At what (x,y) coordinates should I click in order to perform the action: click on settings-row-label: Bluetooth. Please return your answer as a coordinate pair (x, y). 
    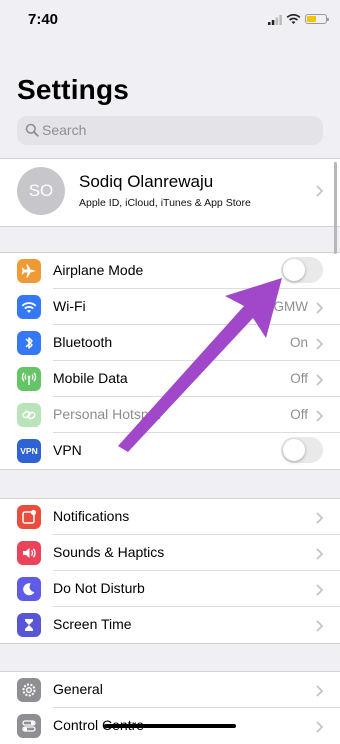
    Looking at the image, I should click on (83, 342).